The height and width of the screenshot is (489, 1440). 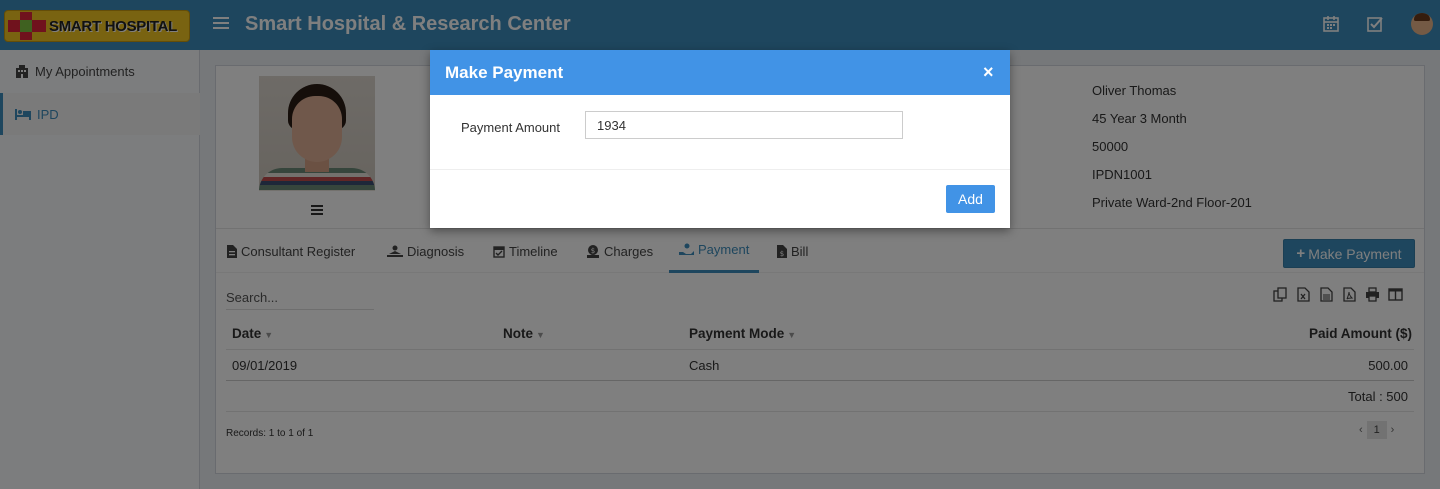 What do you see at coordinates (744, 125) in the screenshot?
I see `payment-amount-input` at bounding box center [744, 125].